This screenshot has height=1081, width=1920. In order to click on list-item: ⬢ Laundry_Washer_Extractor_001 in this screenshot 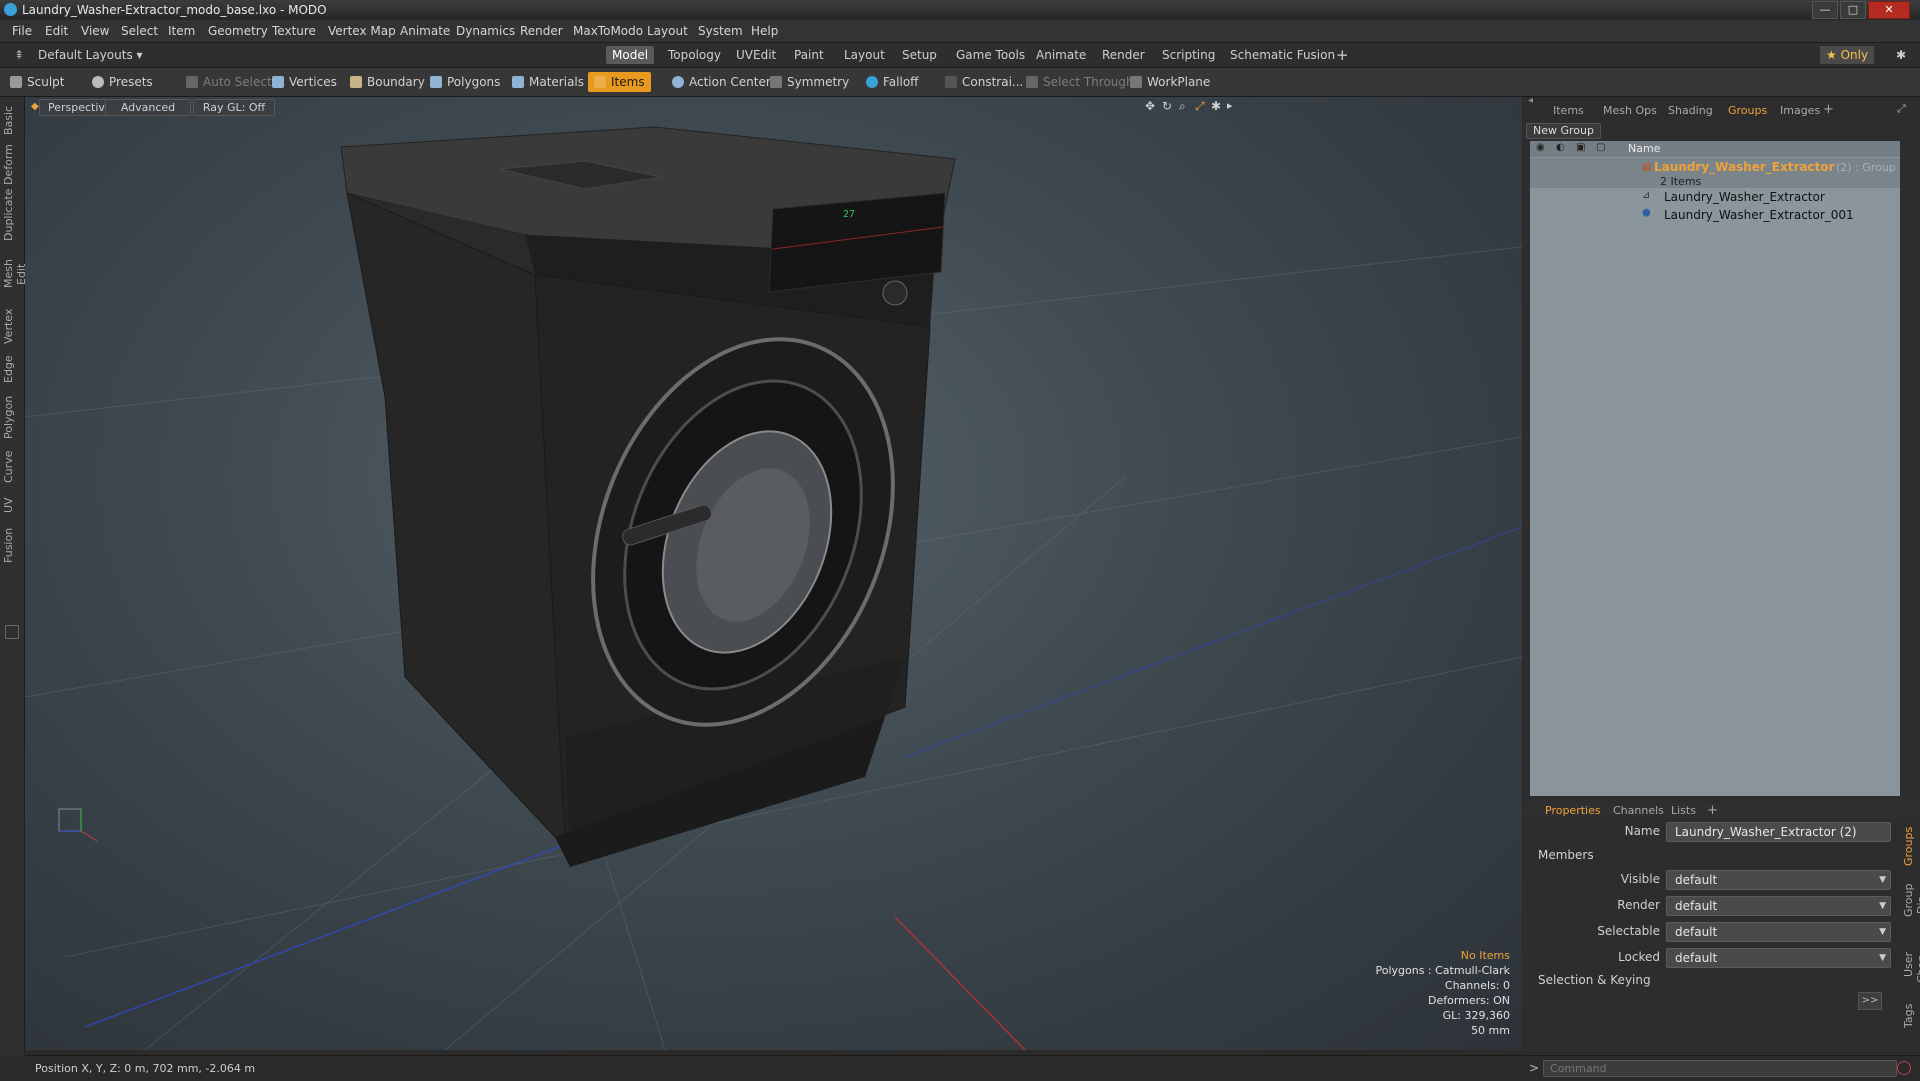, I will do `click(1715, 215)`.